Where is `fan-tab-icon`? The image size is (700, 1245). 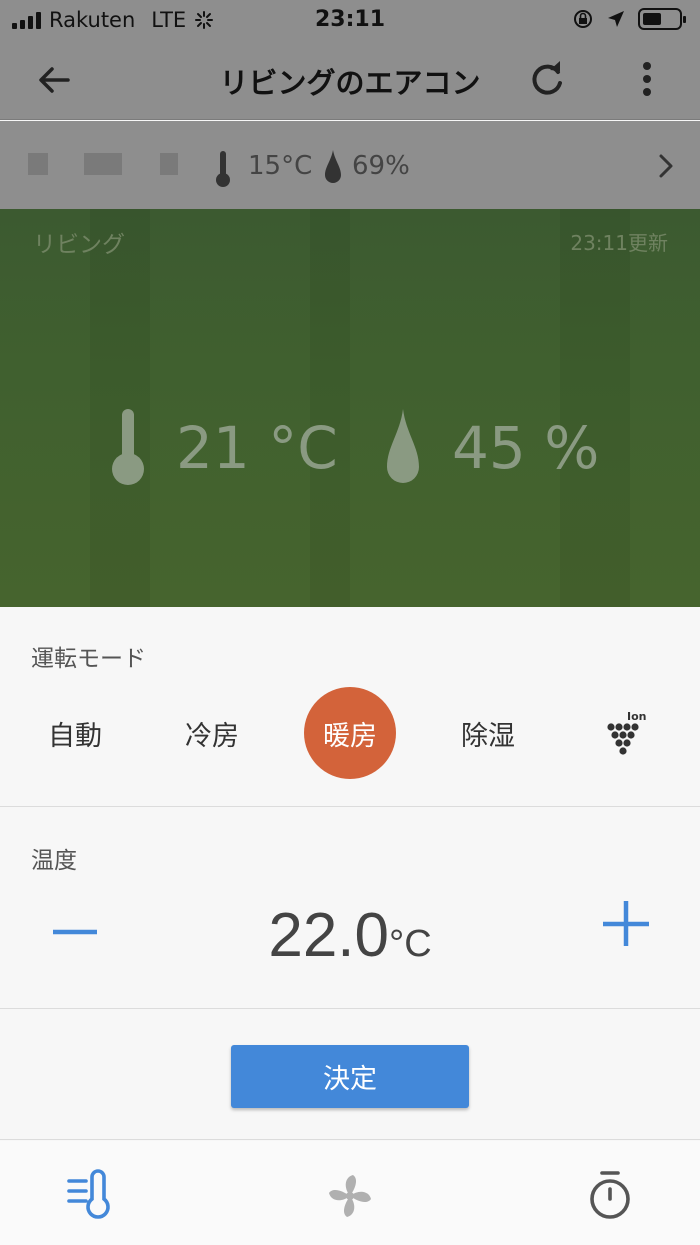
fan-tab-icon is located at coordinates (350, 1196).